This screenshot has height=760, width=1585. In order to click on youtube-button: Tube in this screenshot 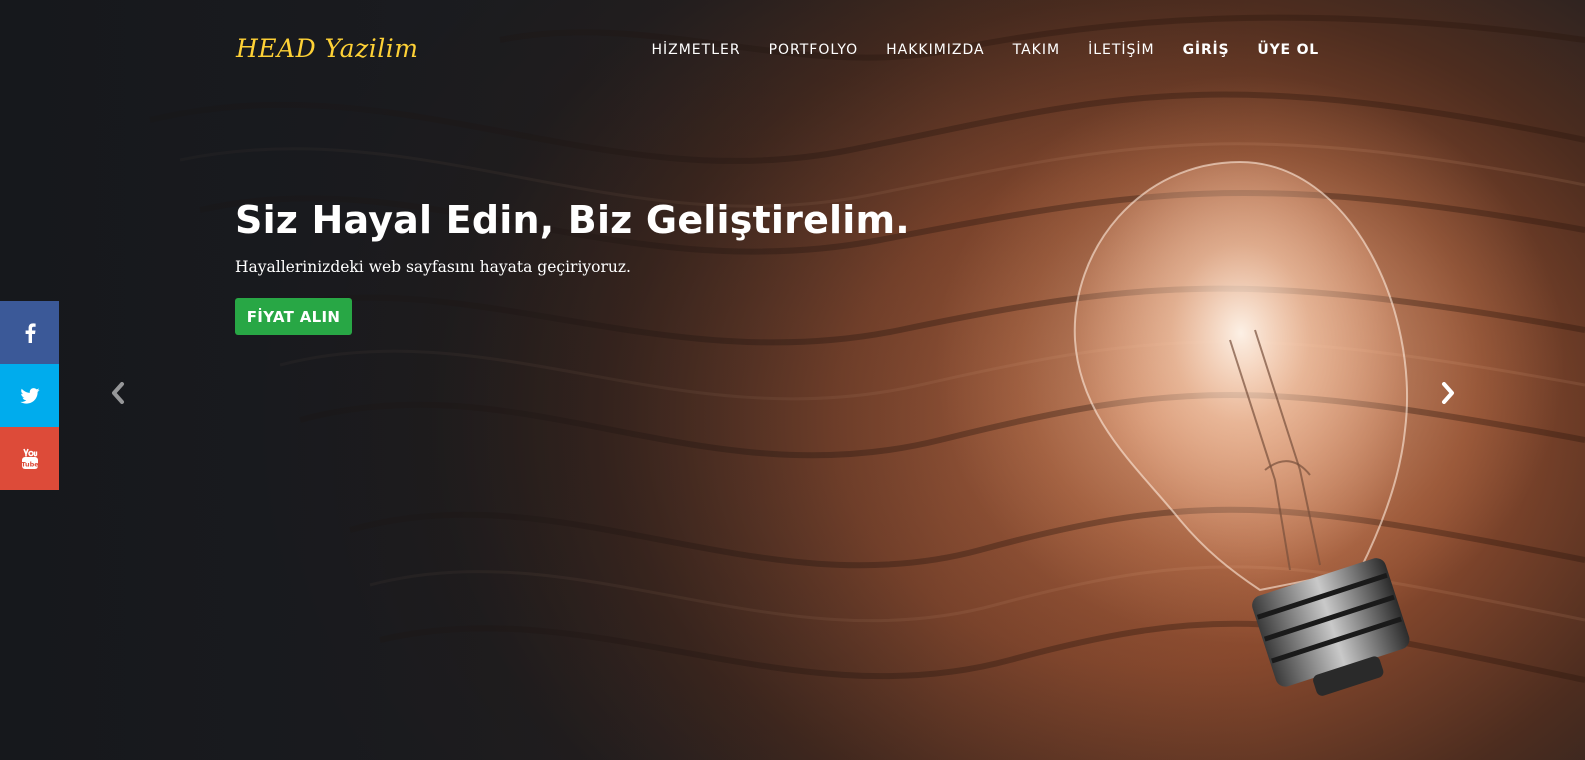, I will do `click(29, 458)`.